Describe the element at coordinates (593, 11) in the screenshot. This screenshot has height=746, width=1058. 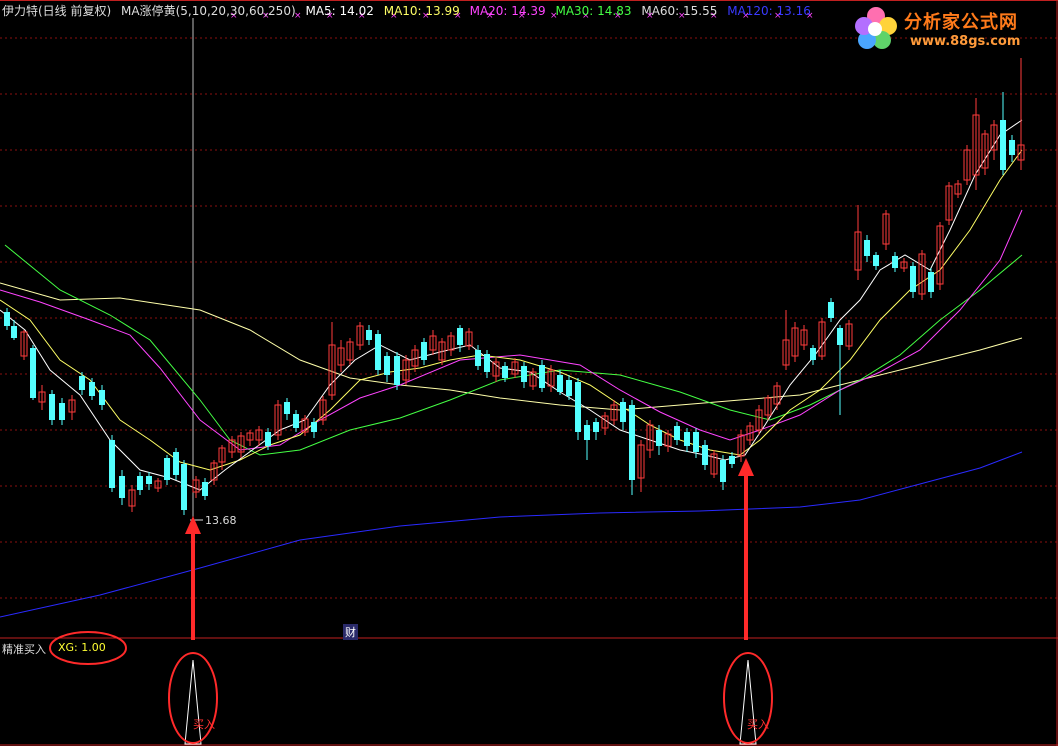
I see `ma30-value: MA30: 14.83` at that location.